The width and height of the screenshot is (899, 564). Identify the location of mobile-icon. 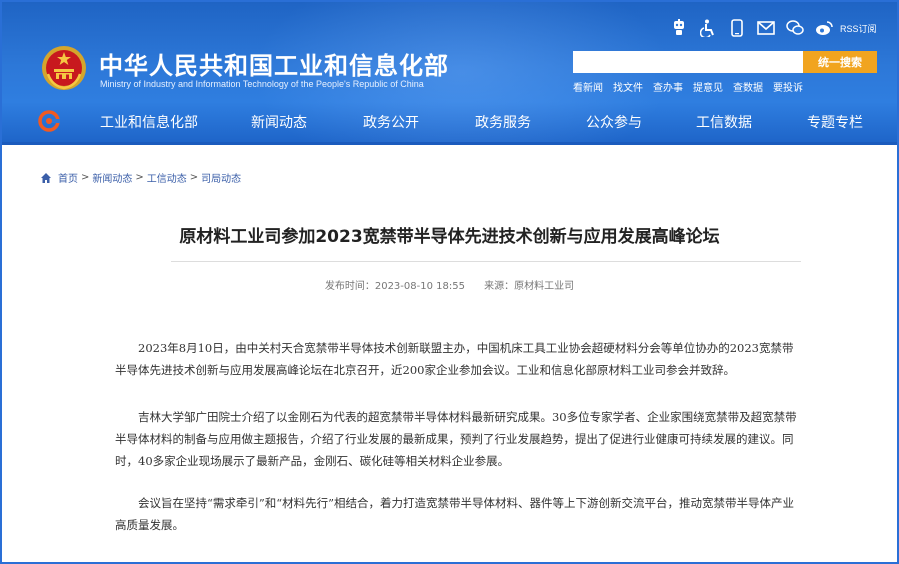
(737, 28).